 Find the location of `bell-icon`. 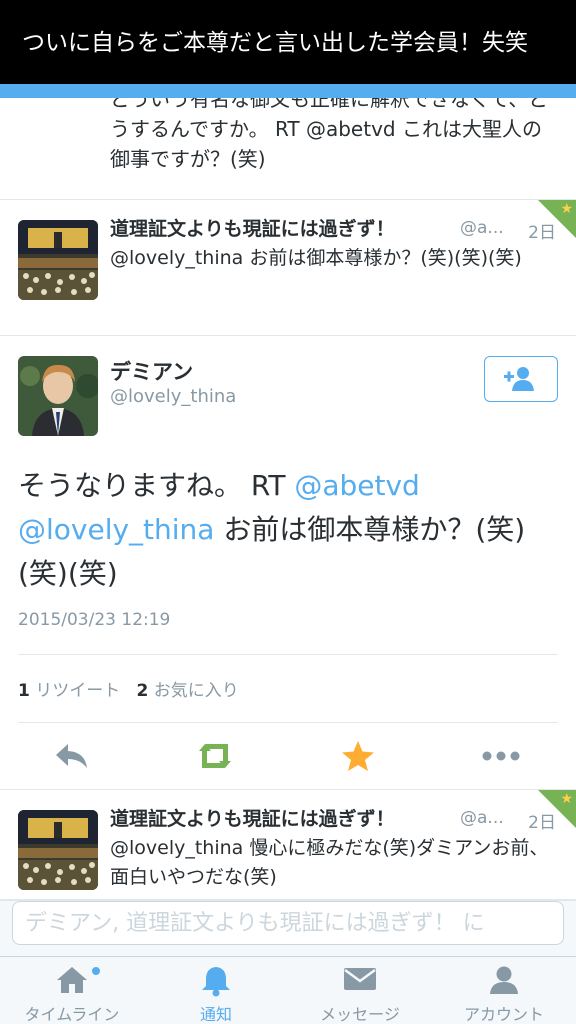

bell-icon is located at coordinates (216, 982).